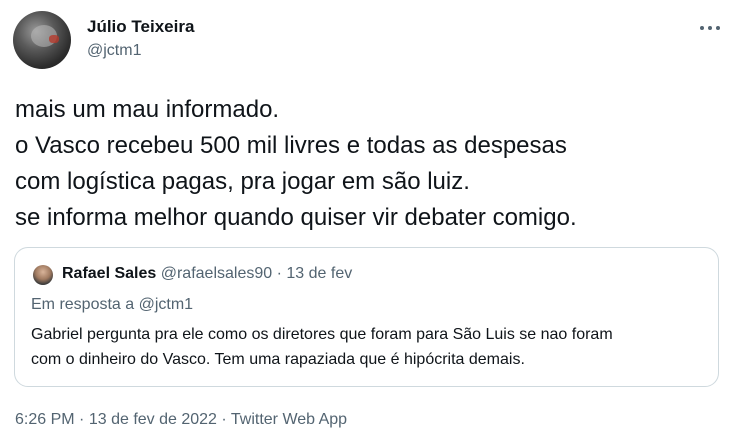  I want to click on more-options-icon, so click(710, 28).